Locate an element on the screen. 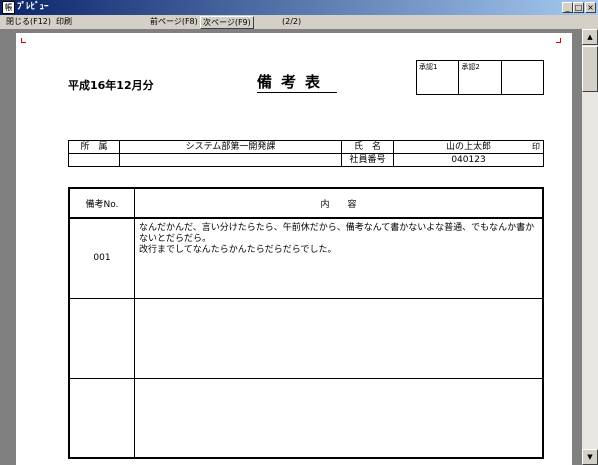 The image size is (598, 465). approval-box-1: 承認1 is located at coordinates (437, 77).